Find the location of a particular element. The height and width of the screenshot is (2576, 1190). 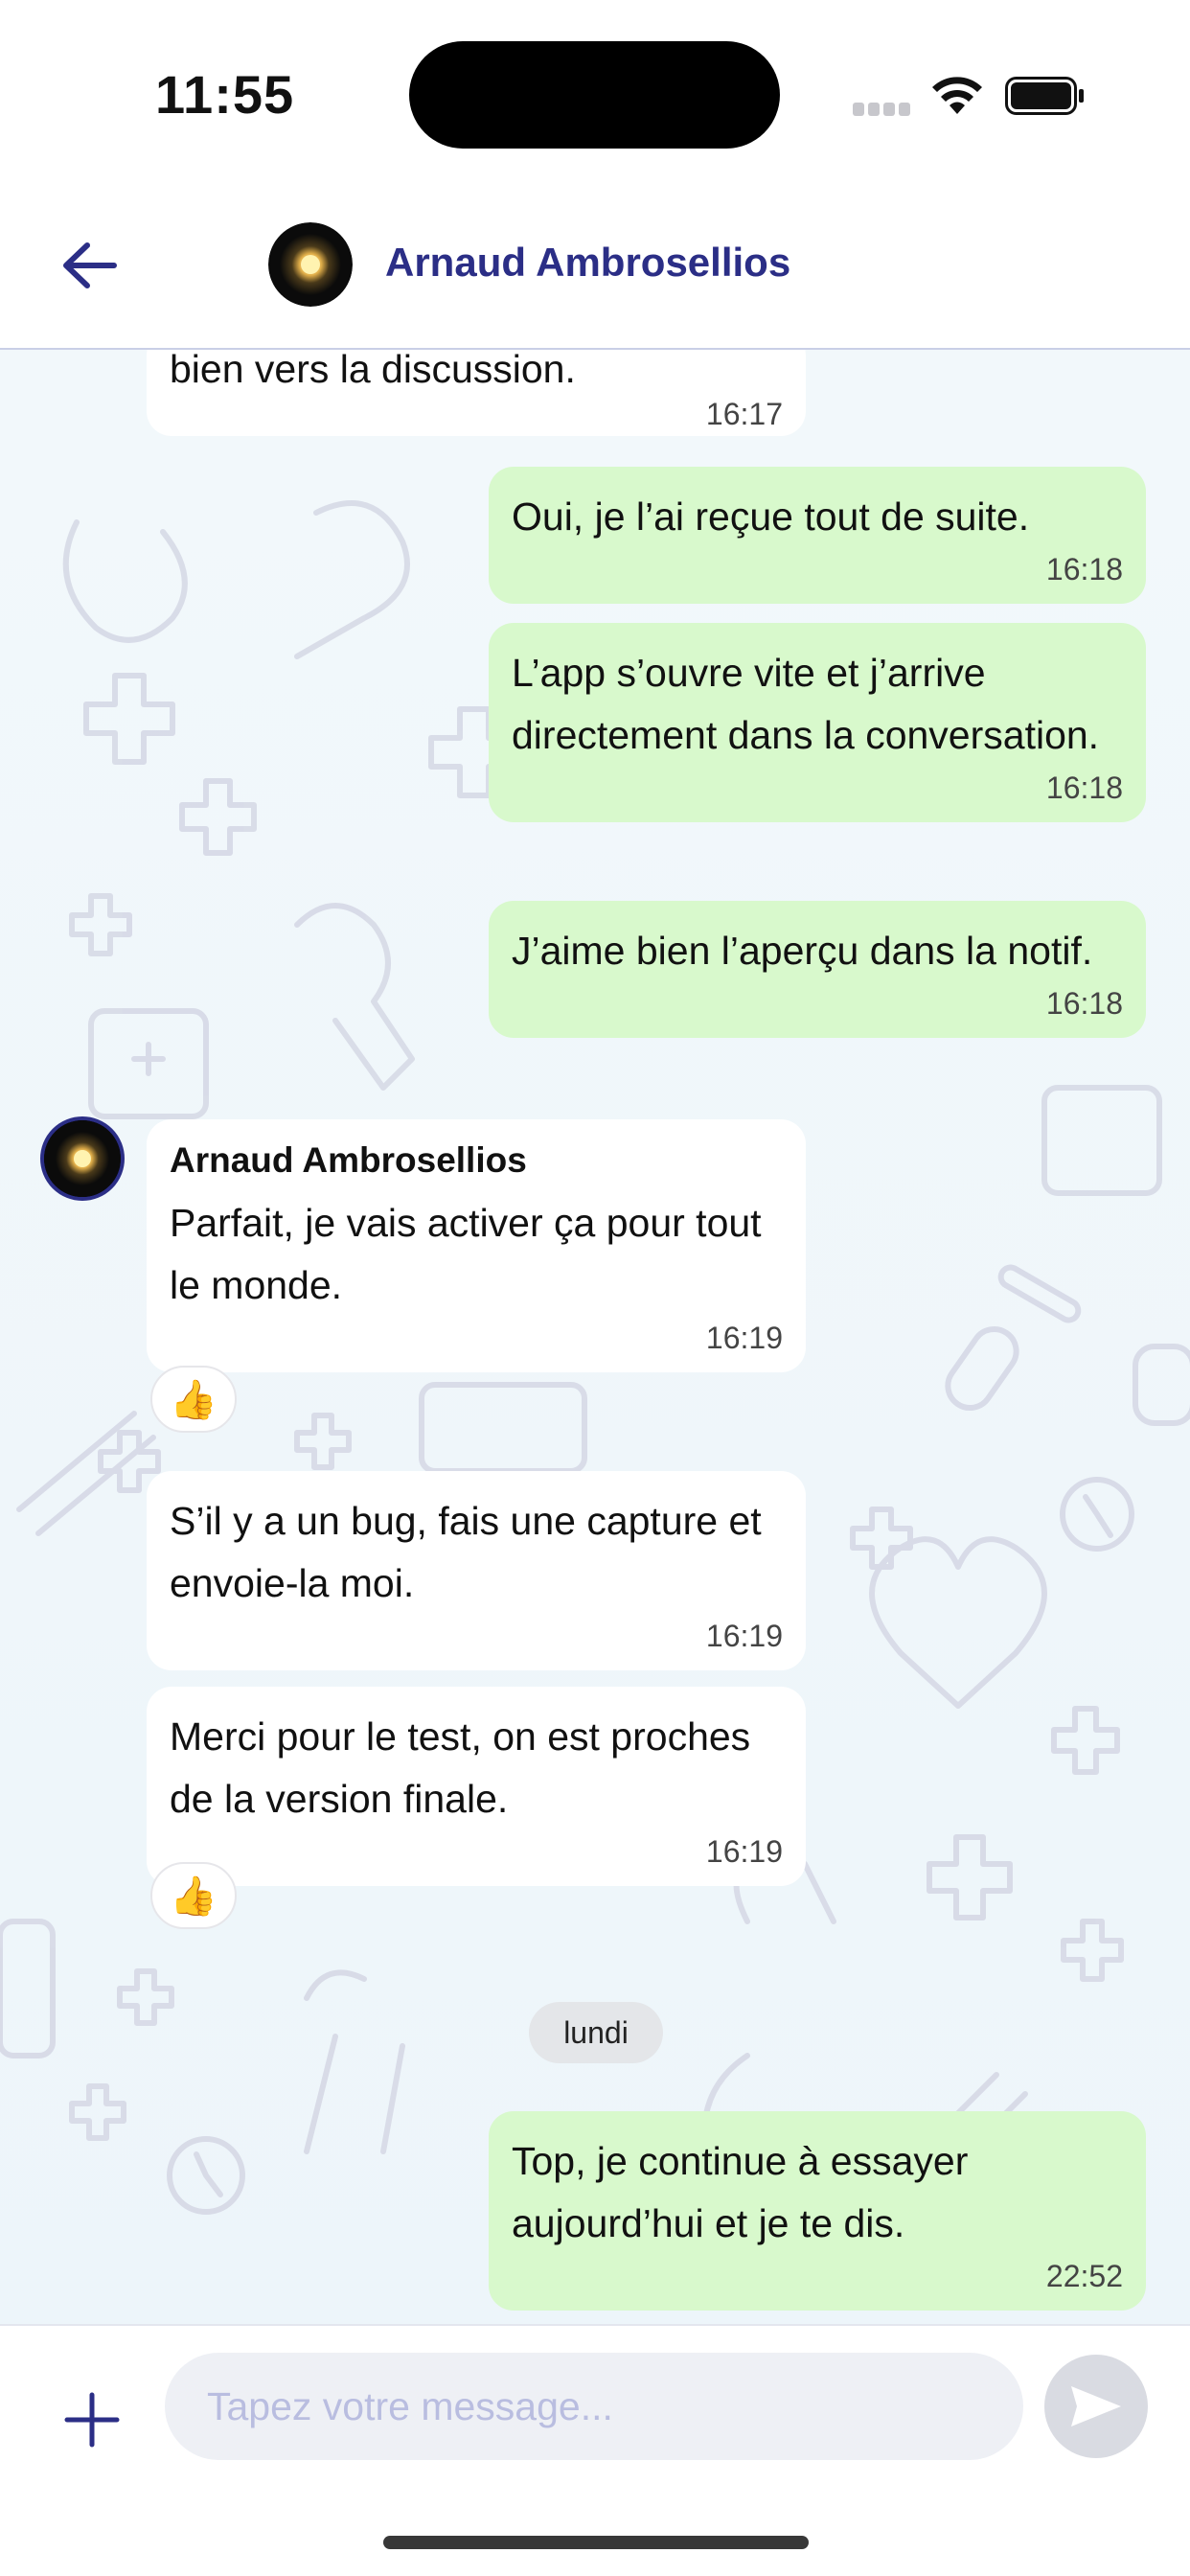

contact-name: Arnaud Ambrosellios is located at coordinates (588, 263).